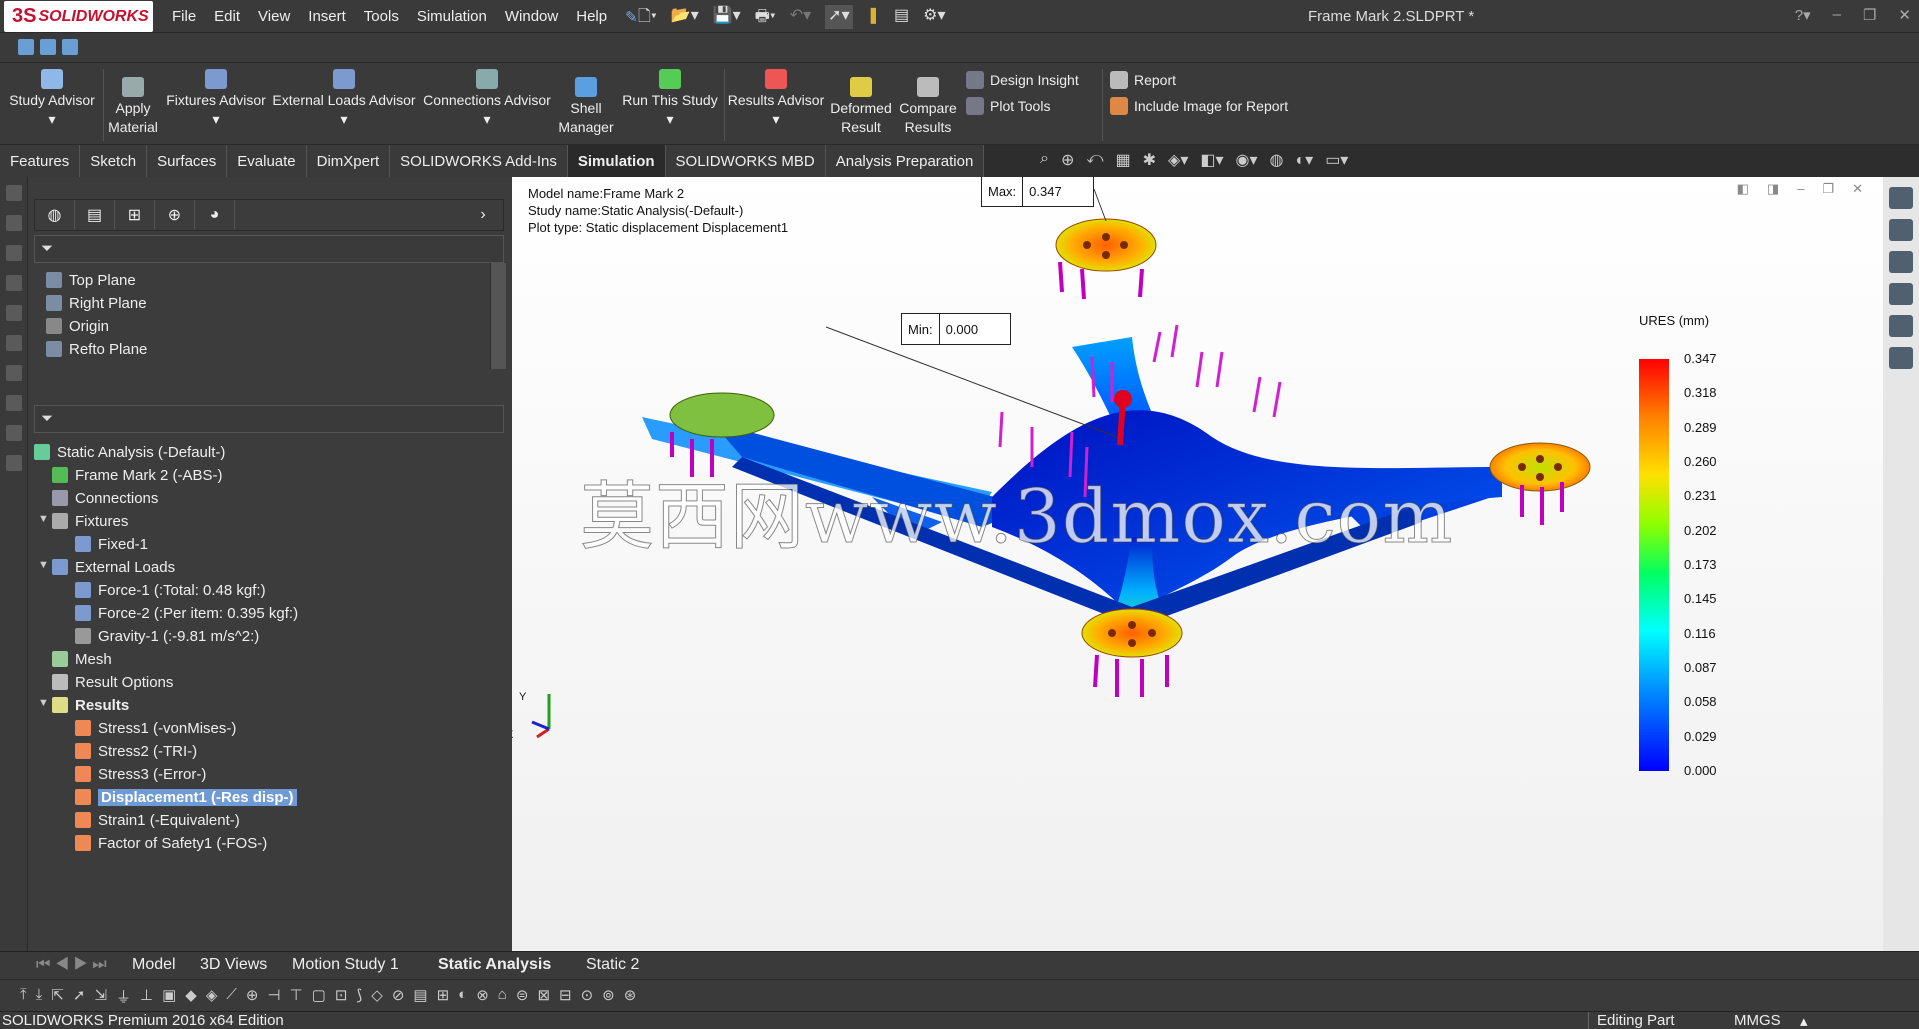 This screenshot has height=1029, width=1919. Describe the element at coordinates (133, 107) in the screenshot. I see `apply-material-button: Apply Material` at that location.